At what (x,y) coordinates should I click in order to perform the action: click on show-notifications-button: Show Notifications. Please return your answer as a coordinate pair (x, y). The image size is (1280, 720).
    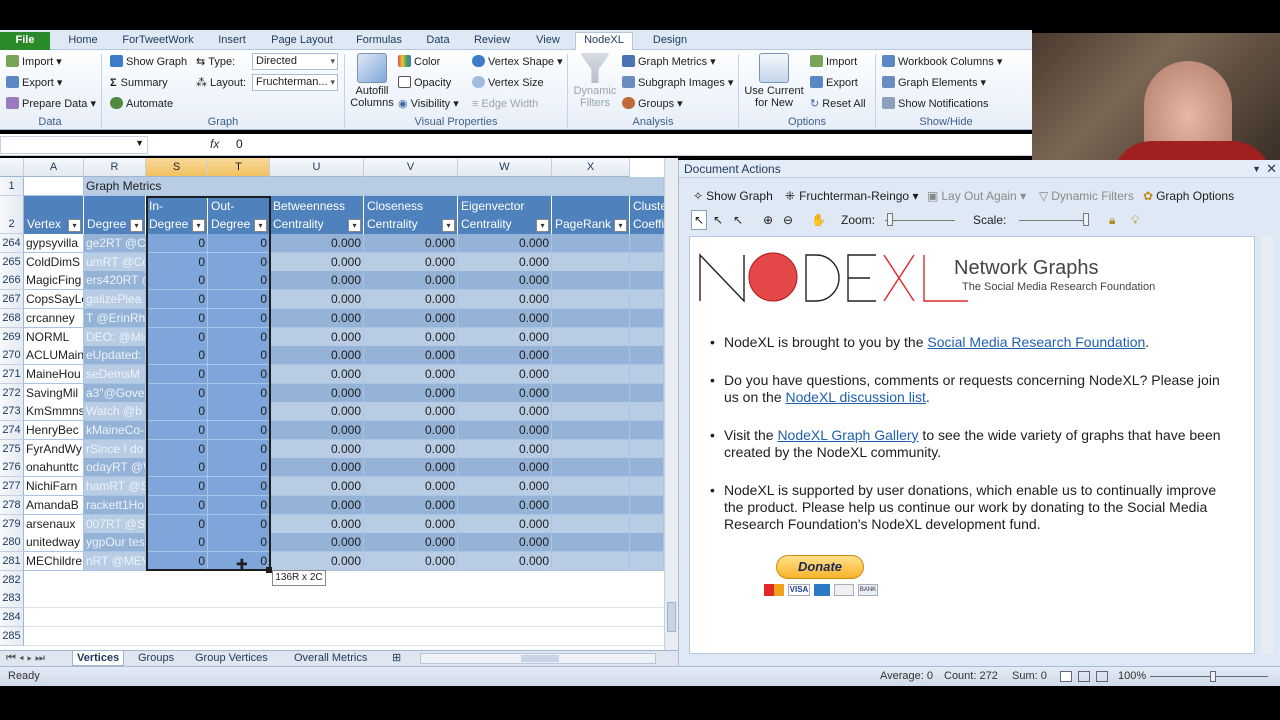
    Looking at the image, I should click on (935, 104).